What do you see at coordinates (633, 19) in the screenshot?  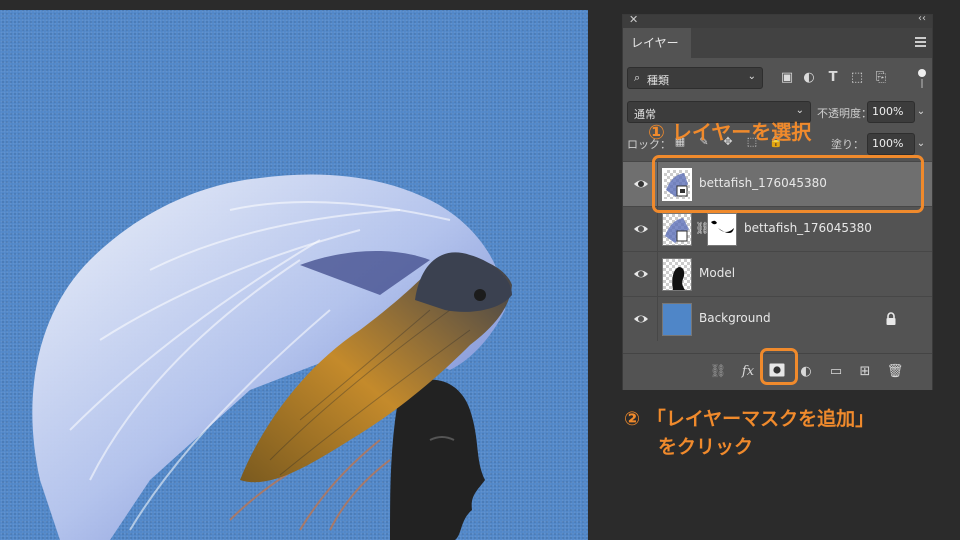 I see `close-icon: ✕` at bounding box center [633, 19].